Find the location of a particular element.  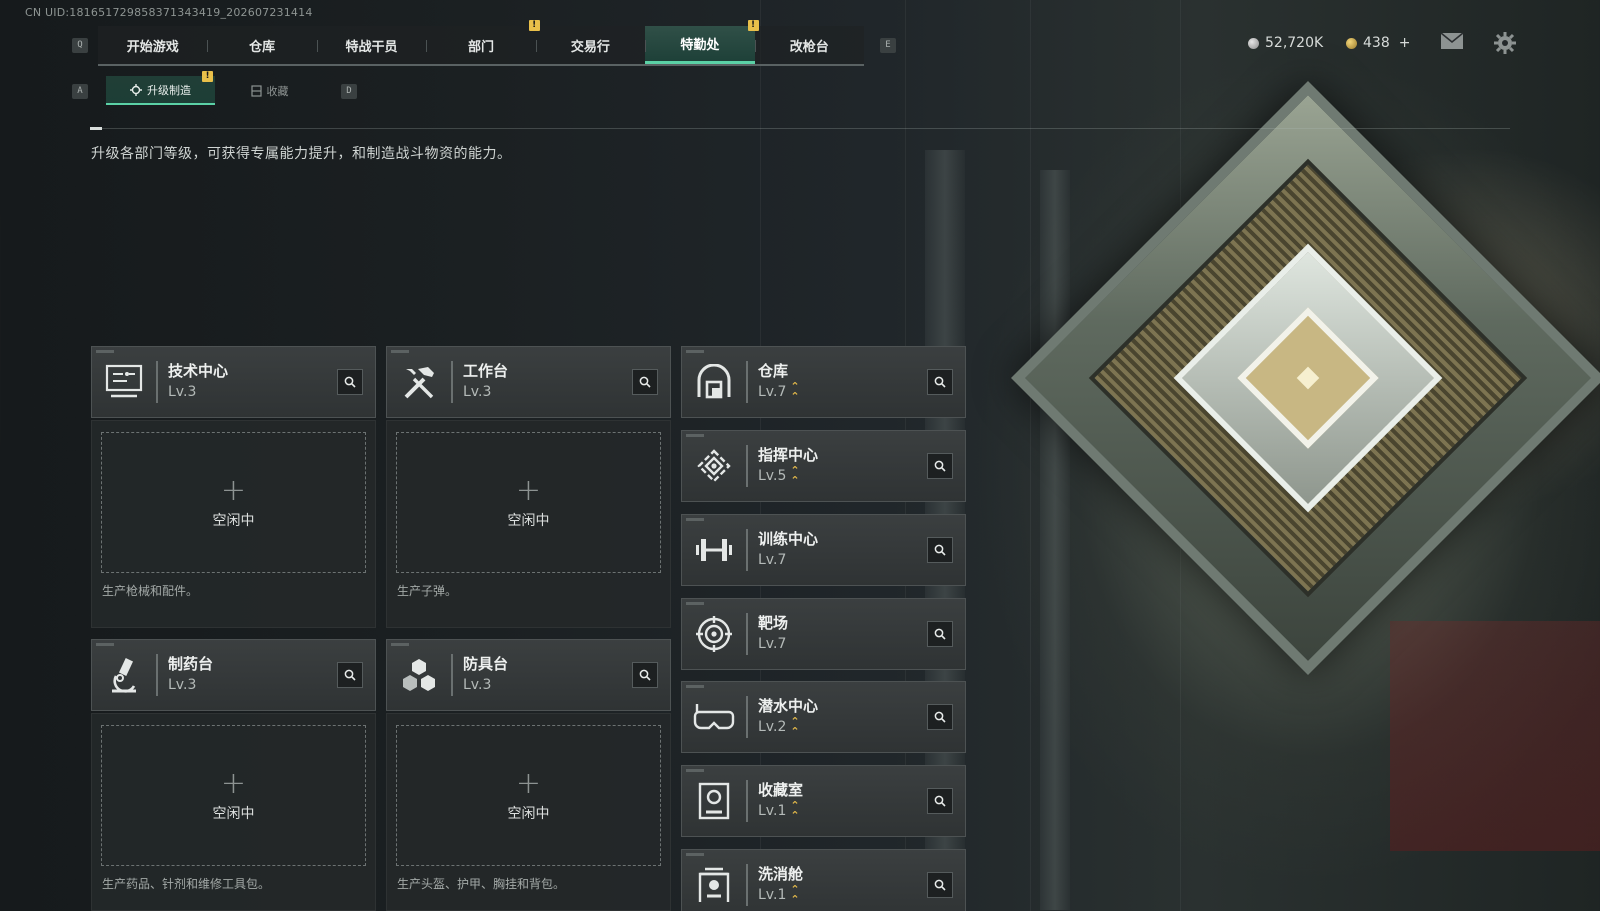

silver-coin-icon is located at coordinates (1253, 43).